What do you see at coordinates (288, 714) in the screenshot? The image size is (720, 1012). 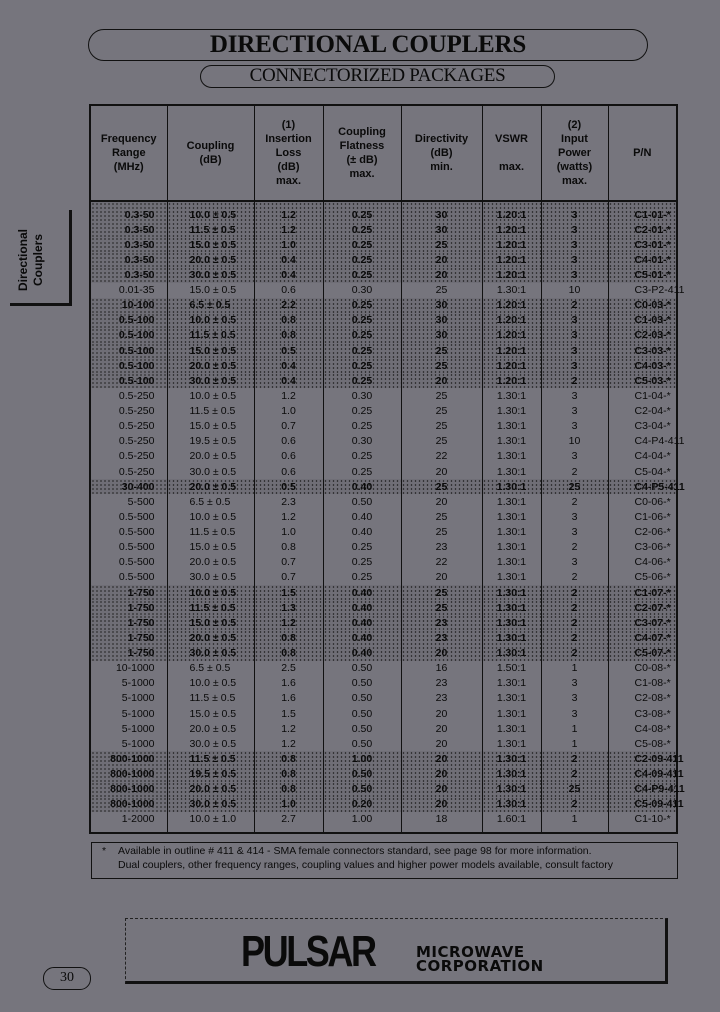 I see `cell-insertion-loss: 1.5` at bounding box center [288, 714].